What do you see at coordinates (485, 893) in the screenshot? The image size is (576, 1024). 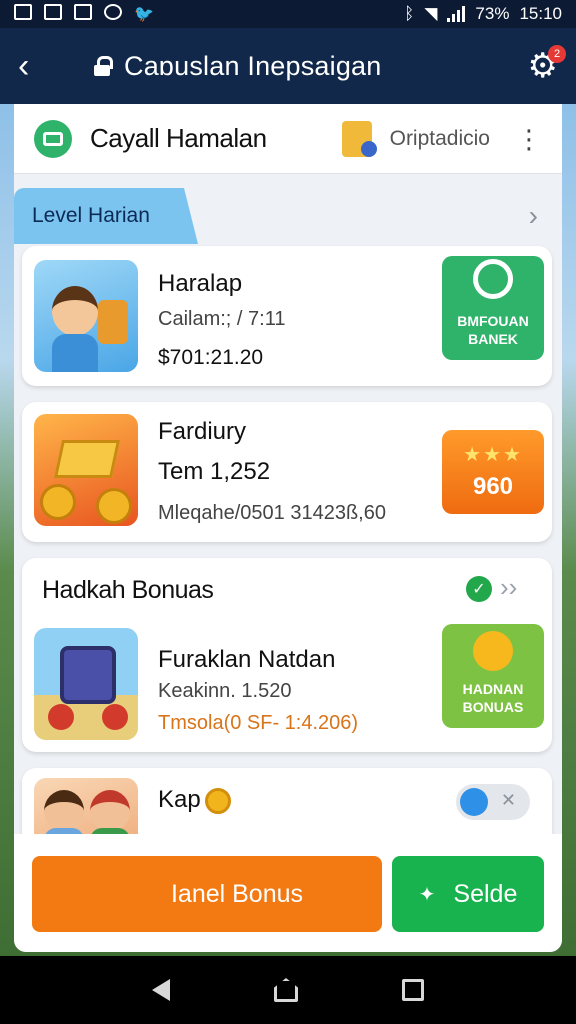 I see `select-button-label: Selde` at bounding box center [485, 893].